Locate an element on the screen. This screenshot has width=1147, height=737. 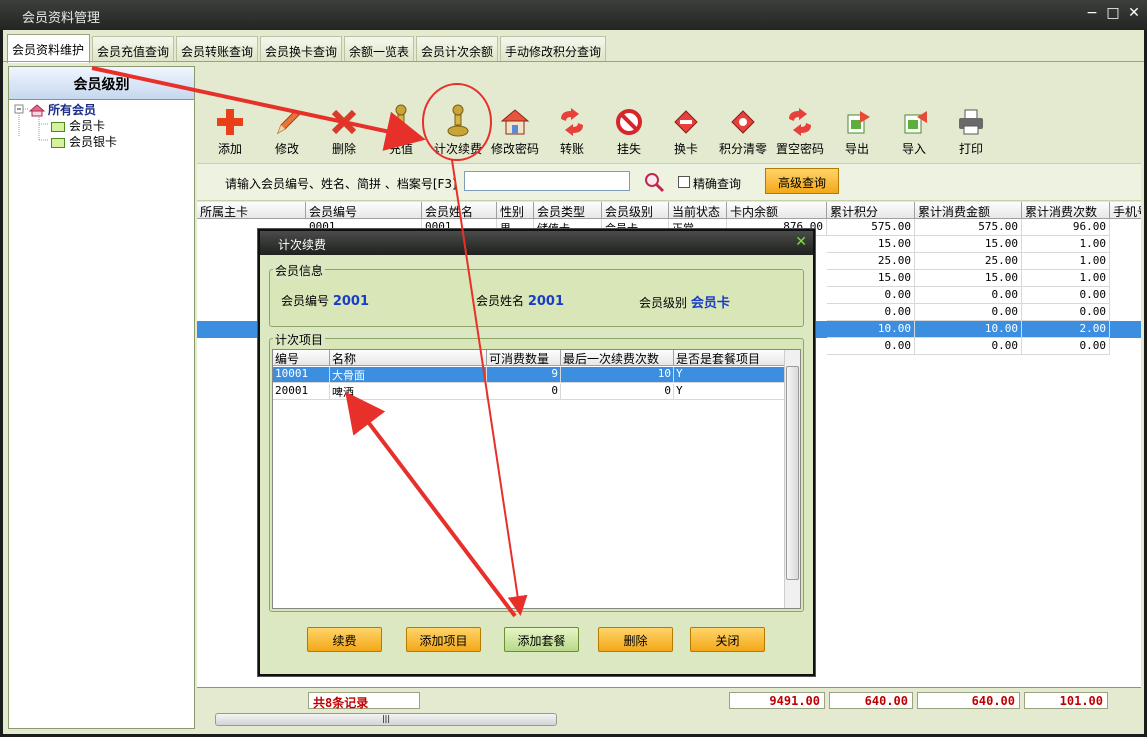
cell-amount: 25.00 is located at coordinates (968, 261).